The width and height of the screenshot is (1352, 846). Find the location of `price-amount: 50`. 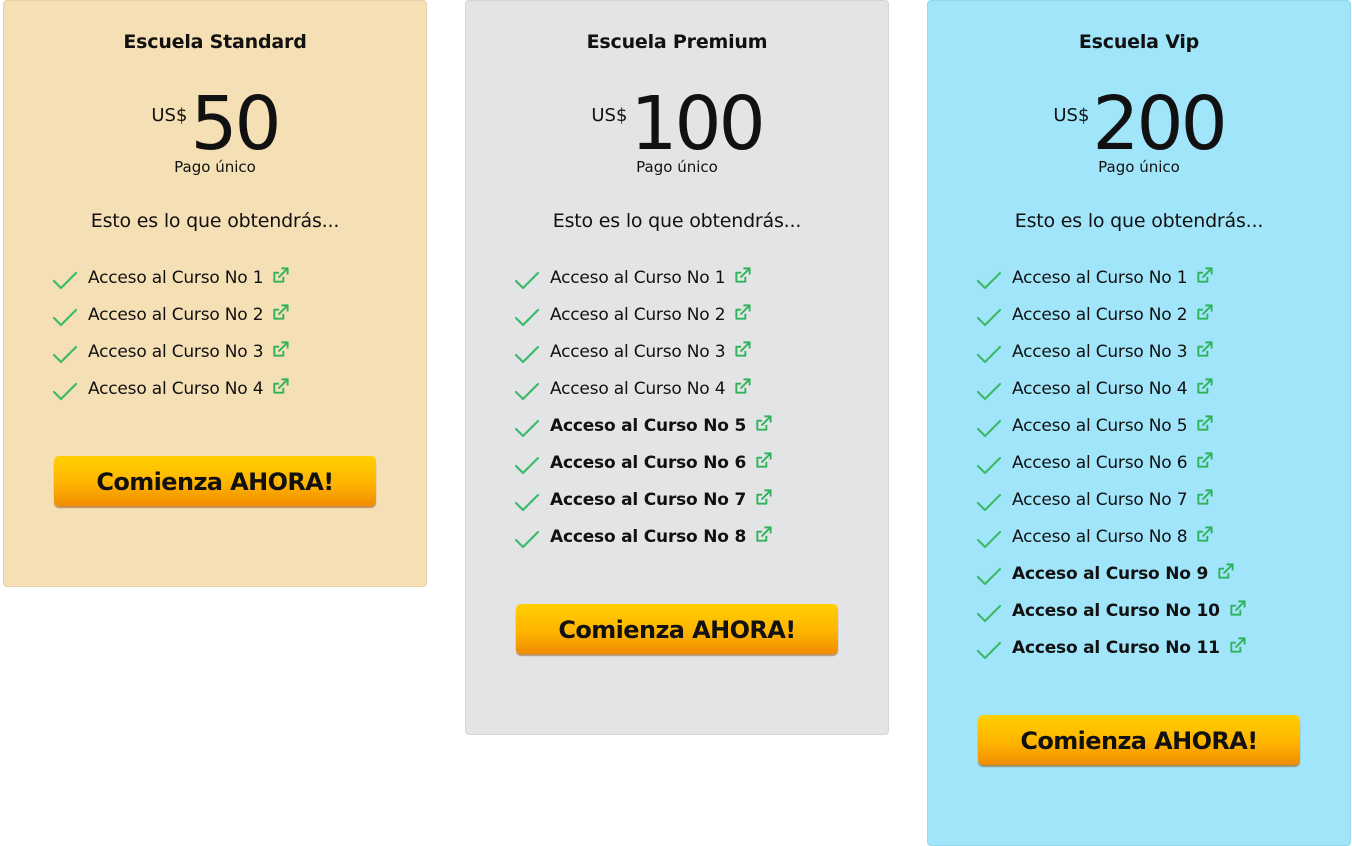

price-amount: 50 is located at coordinates (235, 124).